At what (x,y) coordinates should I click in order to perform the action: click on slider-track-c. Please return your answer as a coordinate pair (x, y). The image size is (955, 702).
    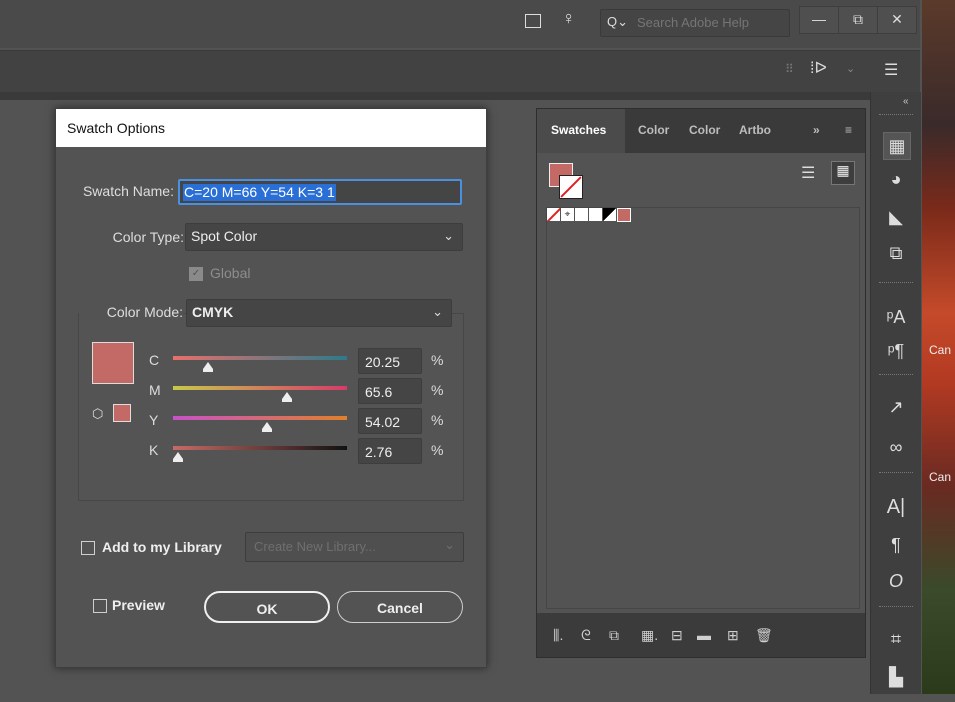
    Looking at the image, I should click on (260, 358).